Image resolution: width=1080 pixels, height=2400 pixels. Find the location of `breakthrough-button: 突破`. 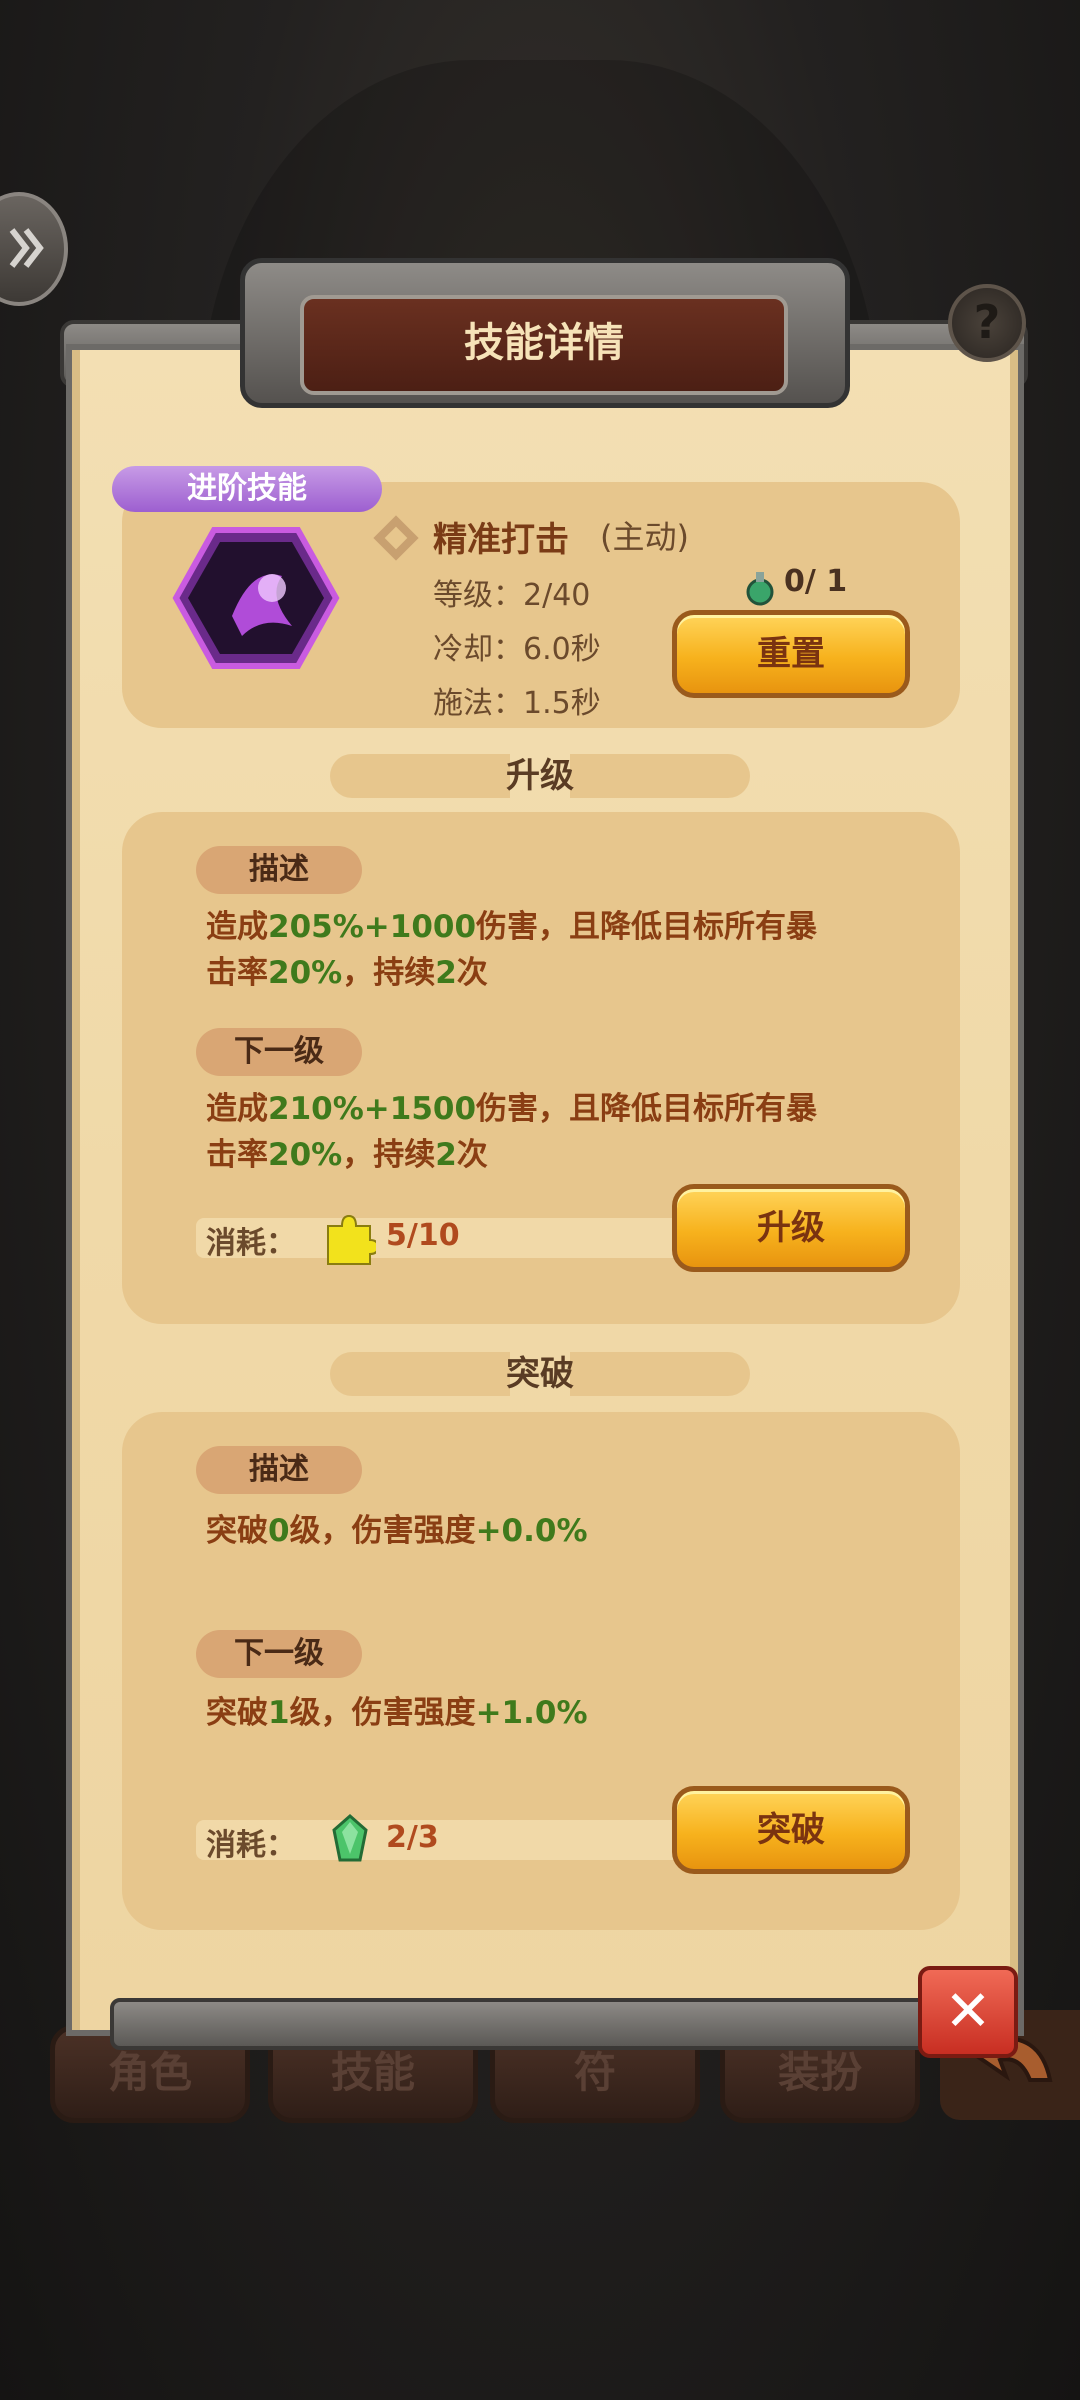

breakthrough-button: 突破 is located at coordinates (791, 1830).